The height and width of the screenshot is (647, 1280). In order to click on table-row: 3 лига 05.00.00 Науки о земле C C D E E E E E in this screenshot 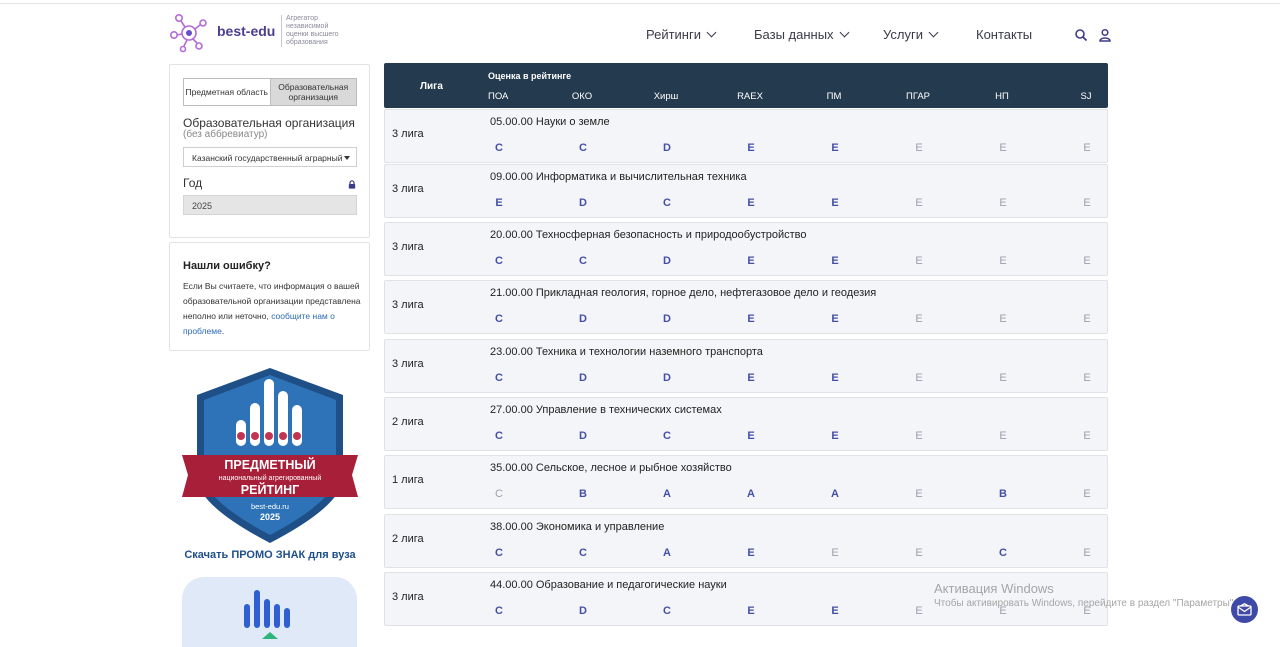, I will do `click(746, 136)`.